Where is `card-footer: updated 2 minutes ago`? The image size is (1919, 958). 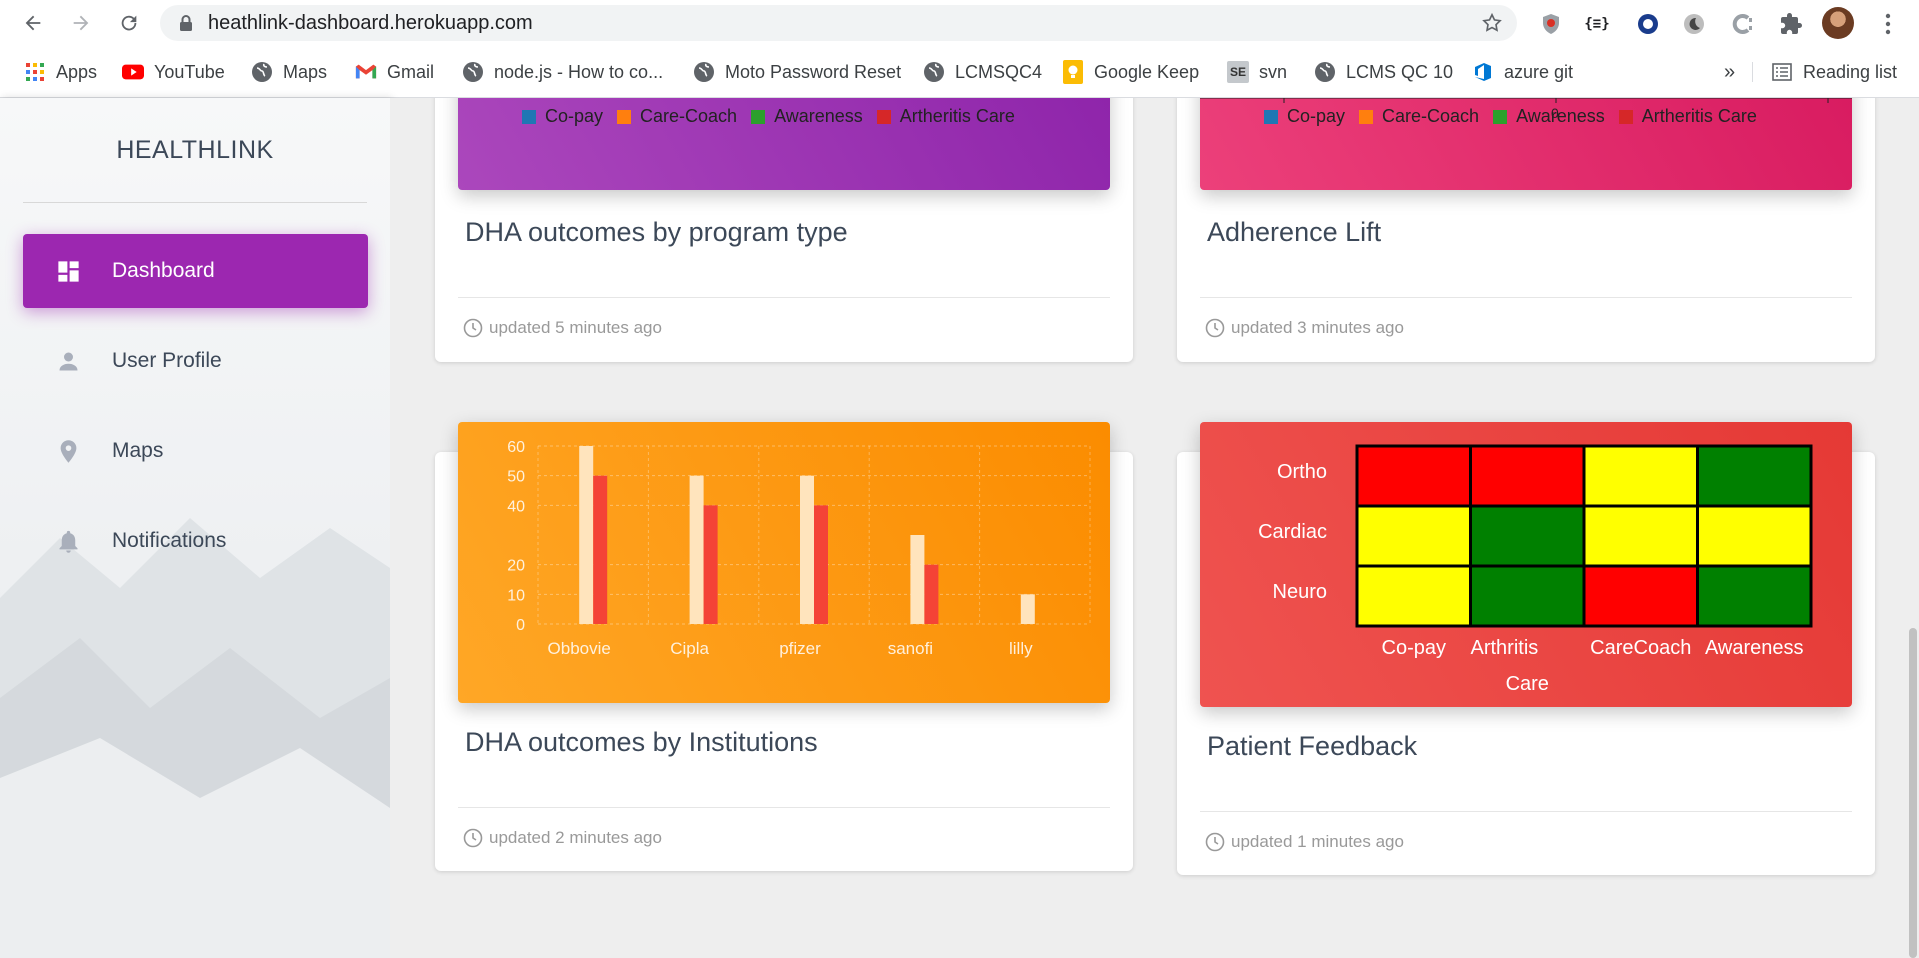
card-footer: updated 2 minutes ago is located at coordinates (562, 838).